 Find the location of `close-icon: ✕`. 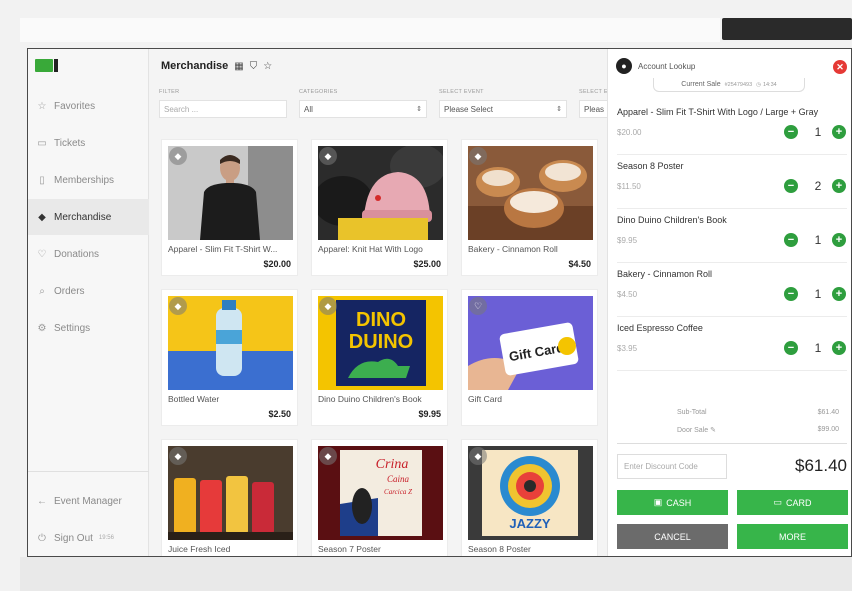

close-icon: ✕ is located at coordinates (840, 67).